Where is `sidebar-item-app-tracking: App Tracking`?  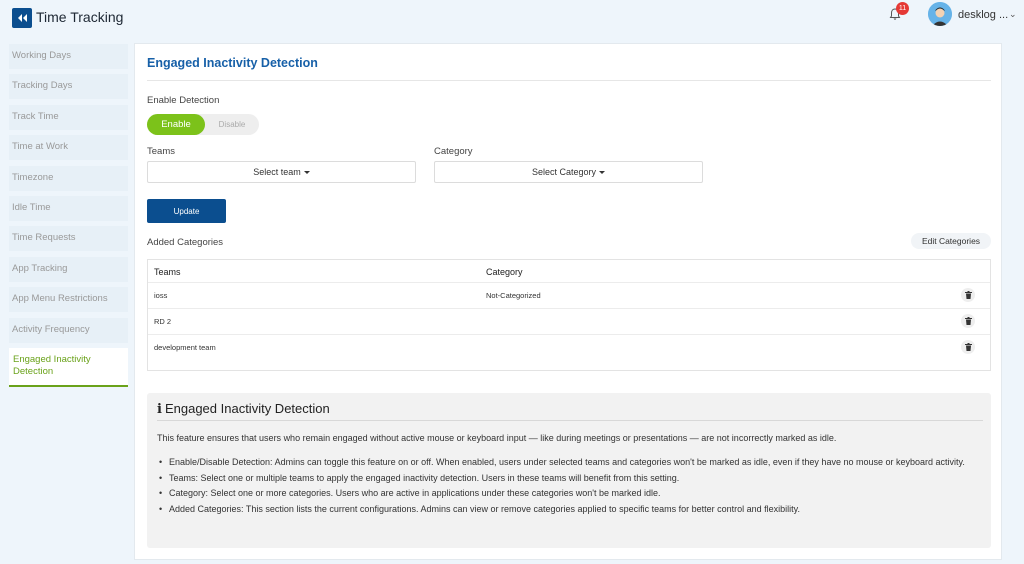 sidebar-item-app-tracking: App Tracking is located at coordinates (68, 269).